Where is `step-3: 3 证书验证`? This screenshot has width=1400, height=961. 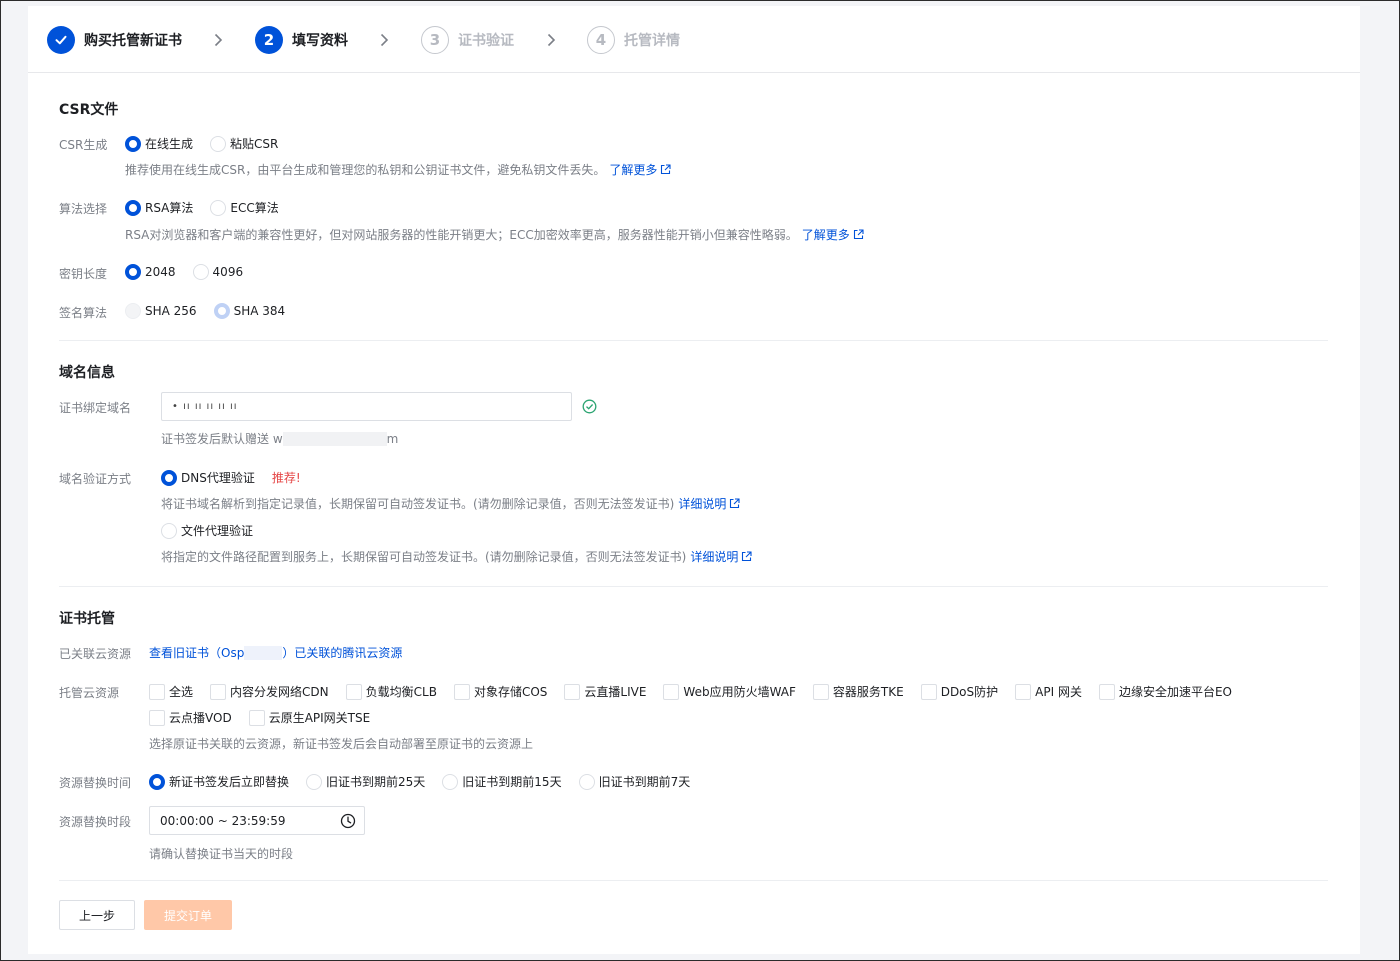 step-3: 3 证书验证 is located at coordinates (467, 40).